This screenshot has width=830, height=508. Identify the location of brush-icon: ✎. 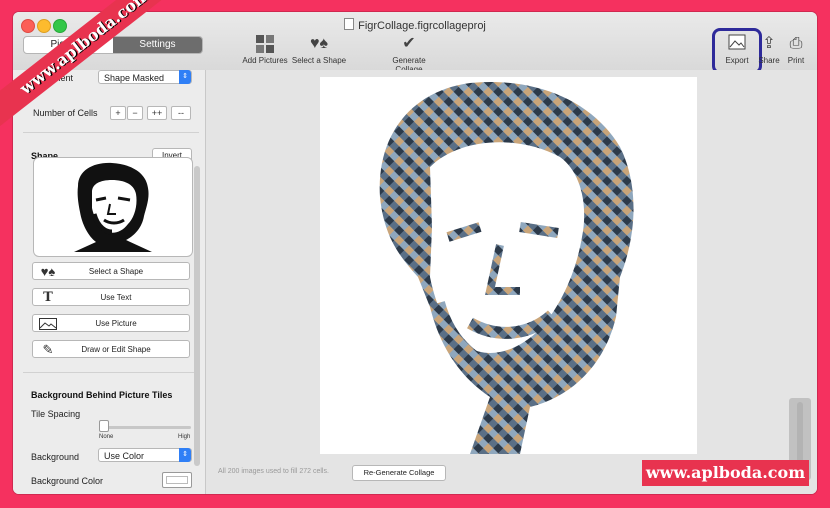
(48, 349).